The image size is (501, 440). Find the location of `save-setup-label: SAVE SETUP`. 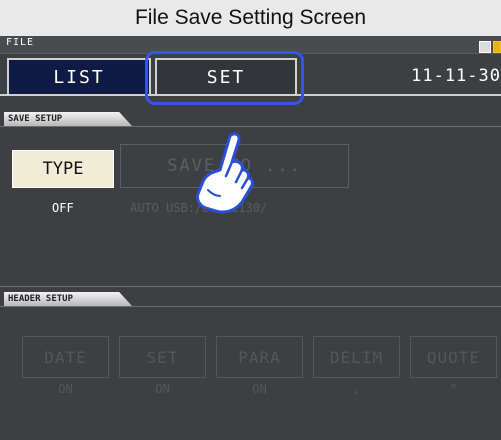

save-setup-label: SAVE SETUP is located at coordinates (68, 119).